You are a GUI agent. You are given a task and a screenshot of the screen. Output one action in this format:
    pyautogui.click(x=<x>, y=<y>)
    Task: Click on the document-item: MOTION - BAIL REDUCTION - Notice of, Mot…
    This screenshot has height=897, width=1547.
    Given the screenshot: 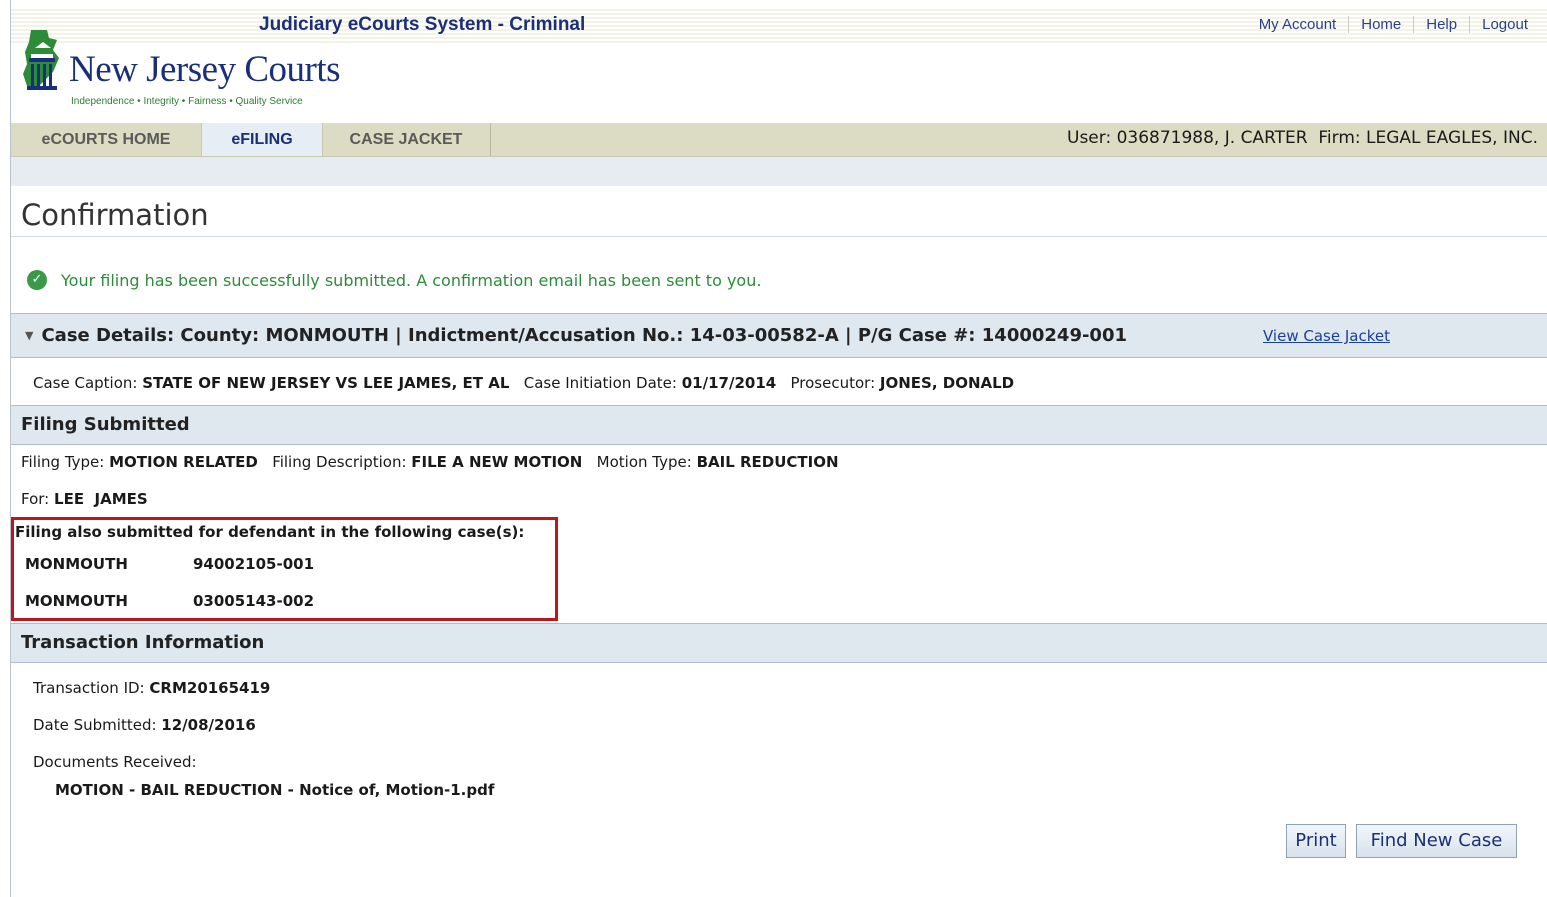 What is the action you would take?
    pyautogui.click(x=274, y=790)
    